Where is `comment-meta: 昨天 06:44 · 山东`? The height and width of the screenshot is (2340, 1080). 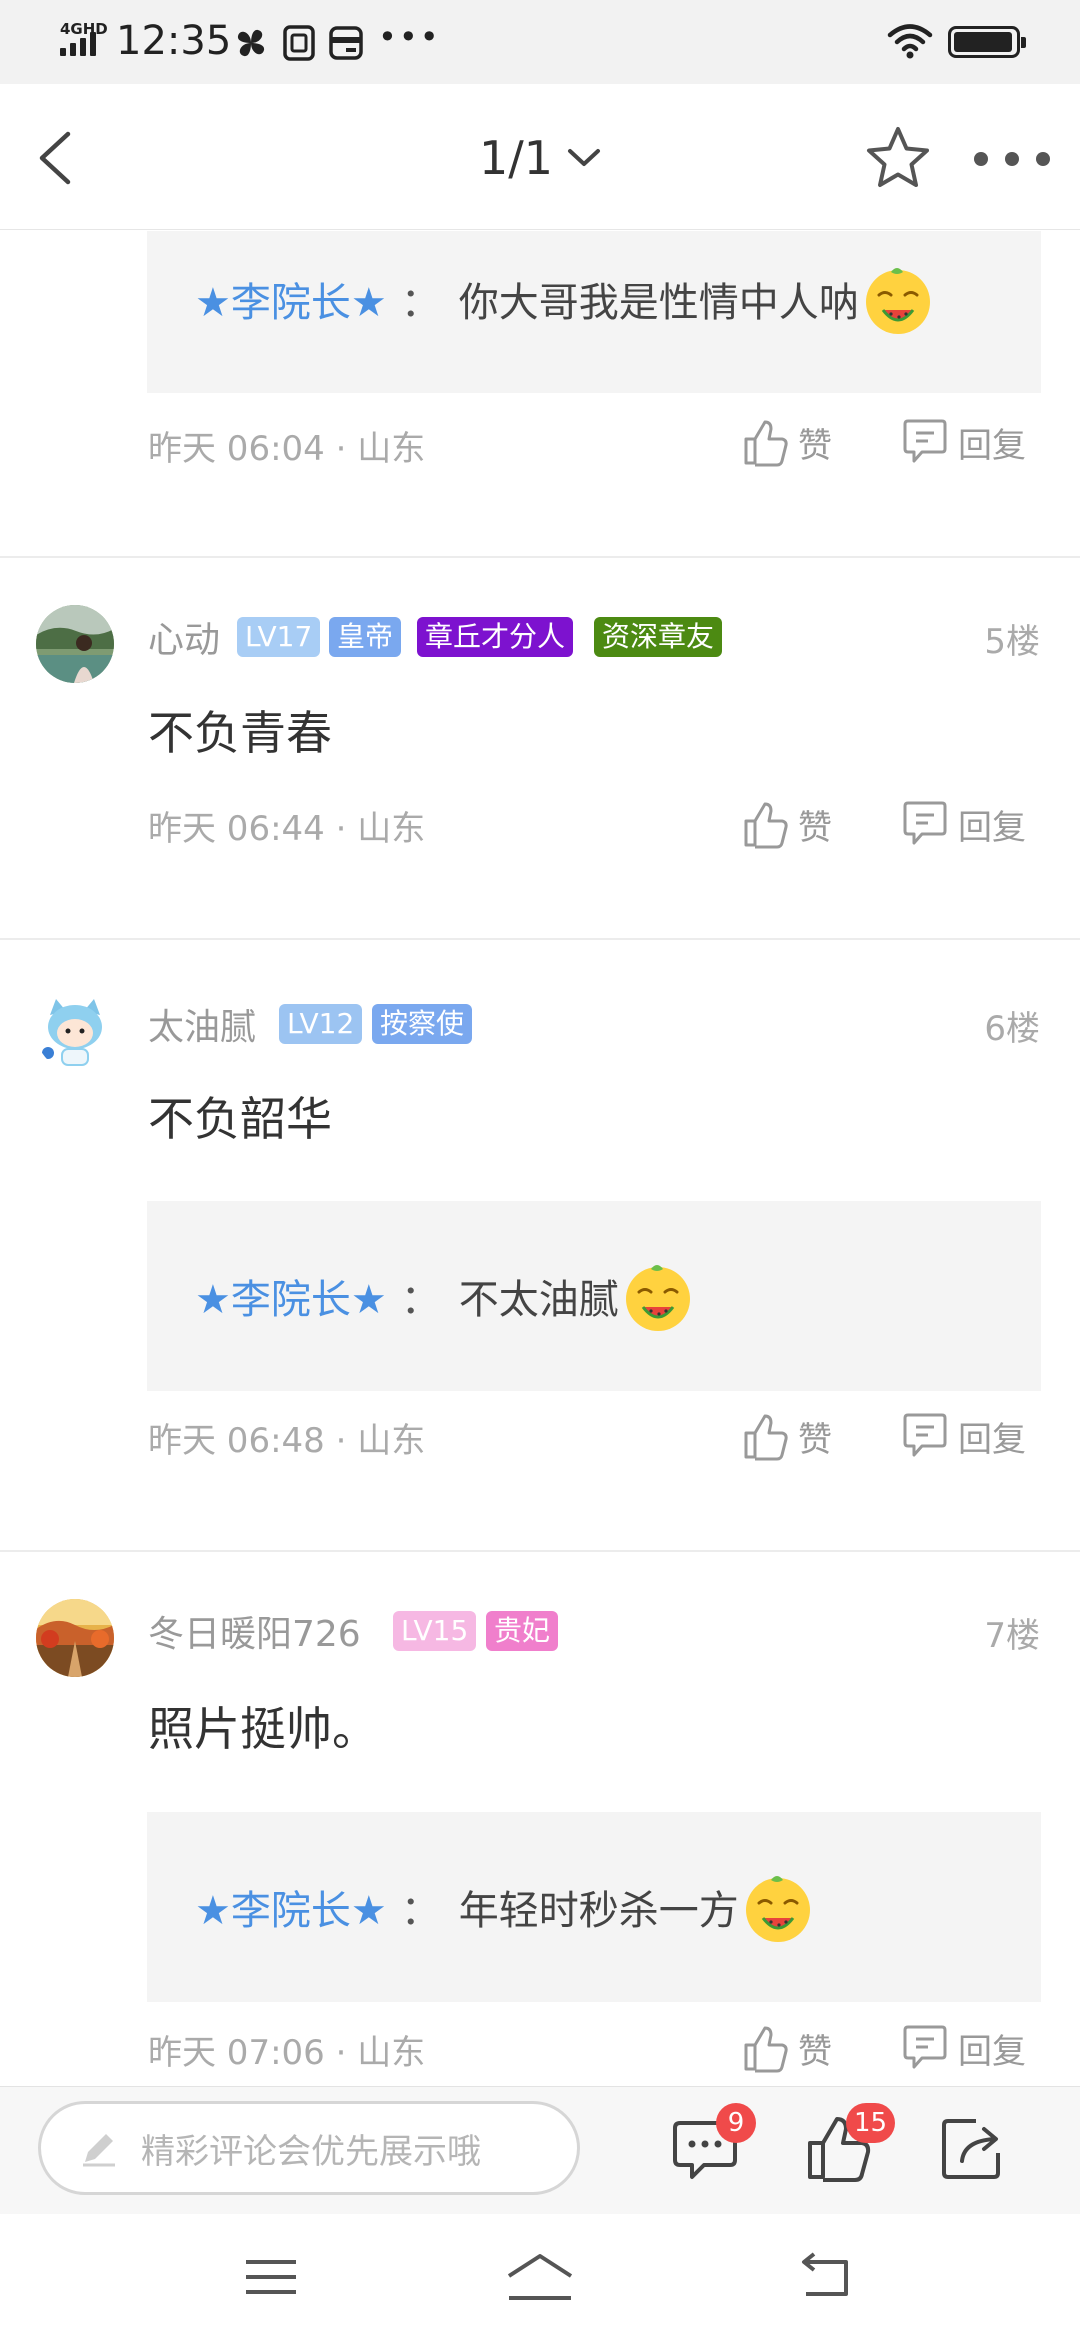 comment-meta: 昨天 06:44 · 山东 is located at coordinates (287, 829).